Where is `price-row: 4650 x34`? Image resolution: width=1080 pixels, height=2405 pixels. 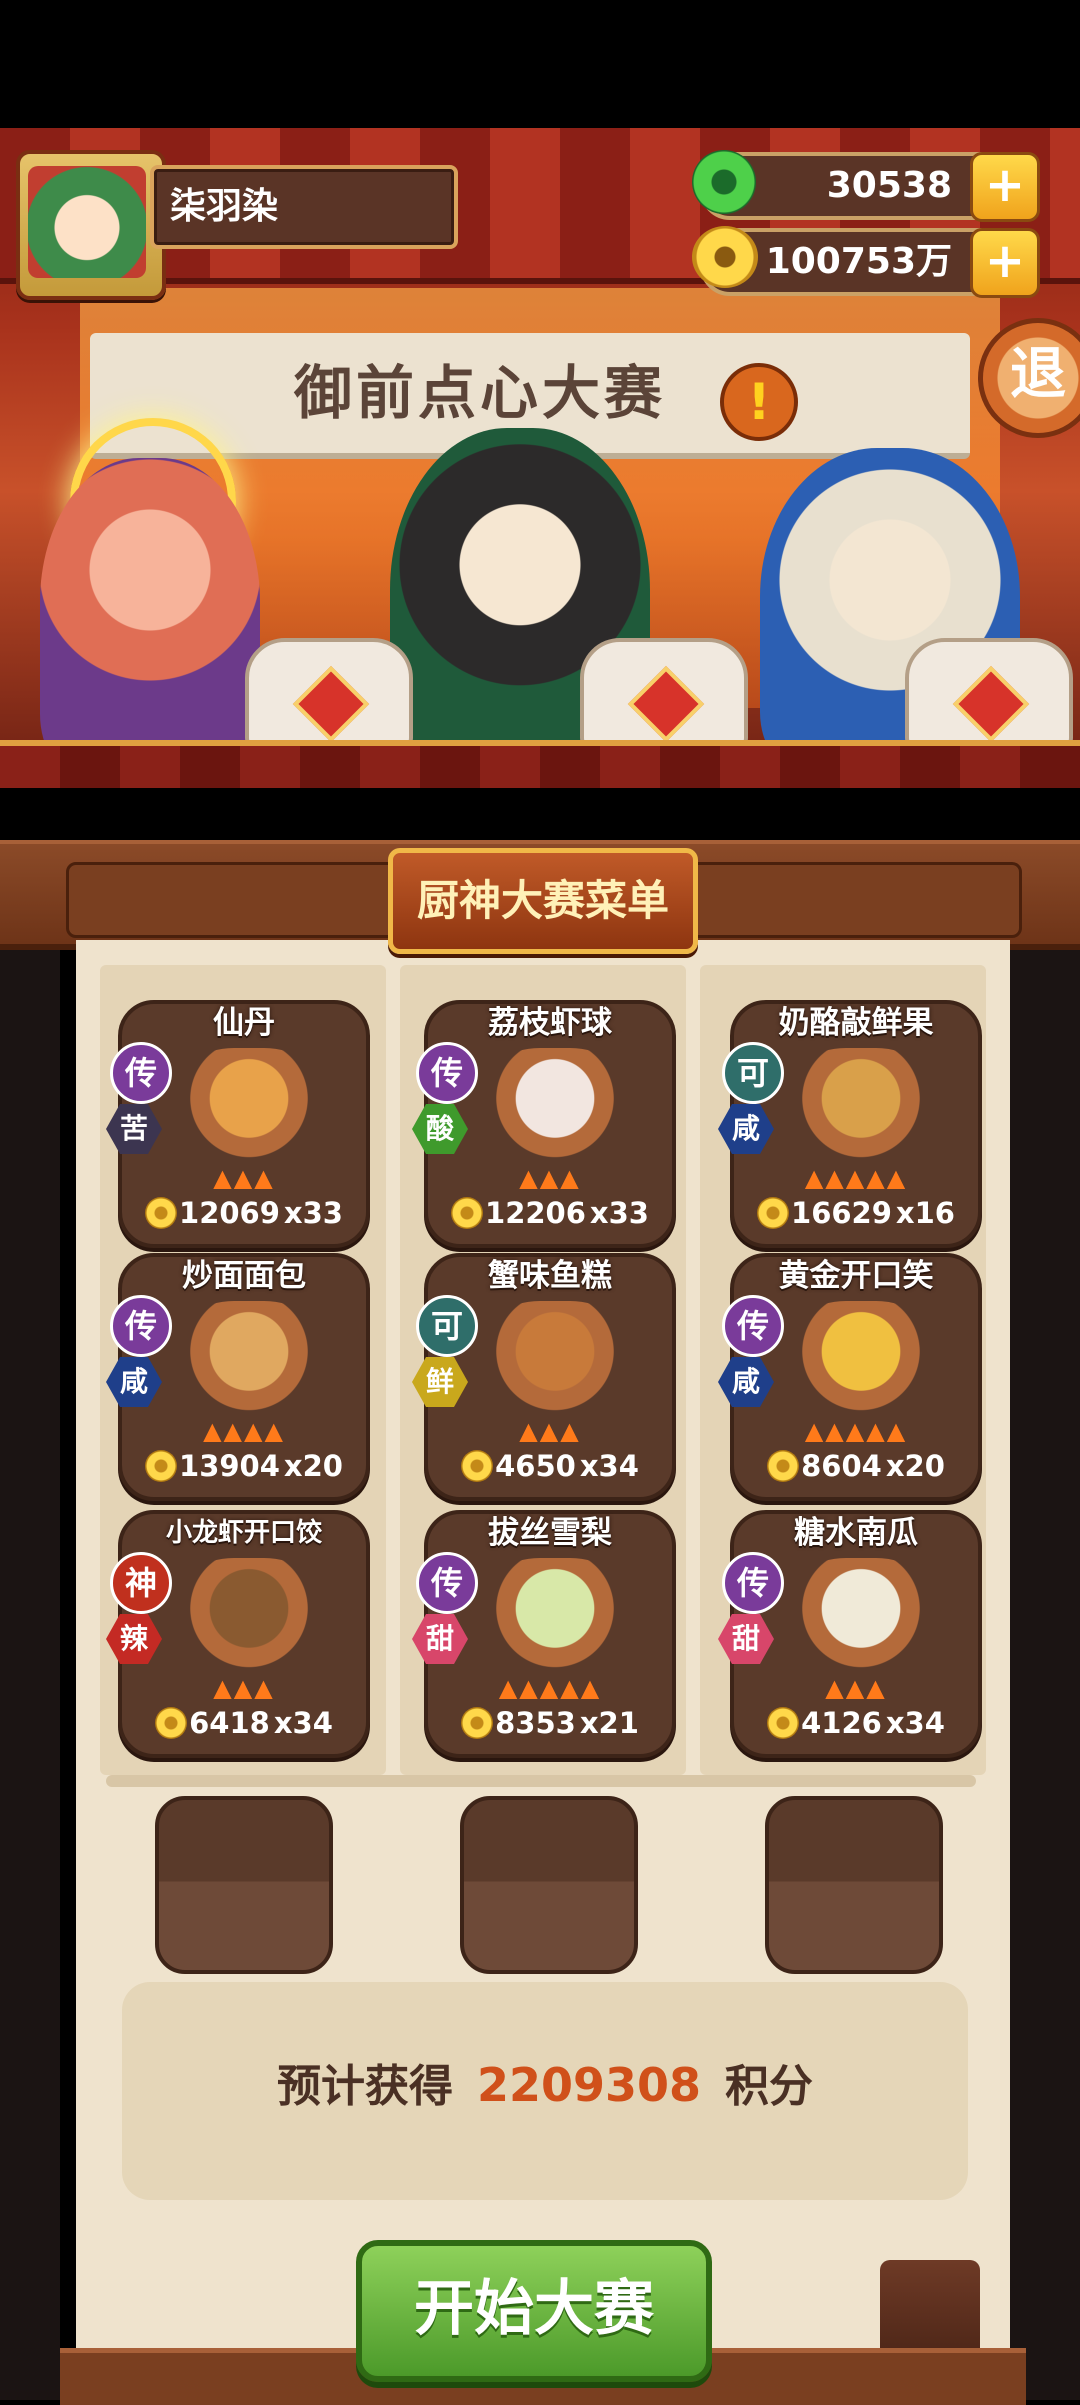 price-row: 4650 x34 is located at coordinates (550, 1469).